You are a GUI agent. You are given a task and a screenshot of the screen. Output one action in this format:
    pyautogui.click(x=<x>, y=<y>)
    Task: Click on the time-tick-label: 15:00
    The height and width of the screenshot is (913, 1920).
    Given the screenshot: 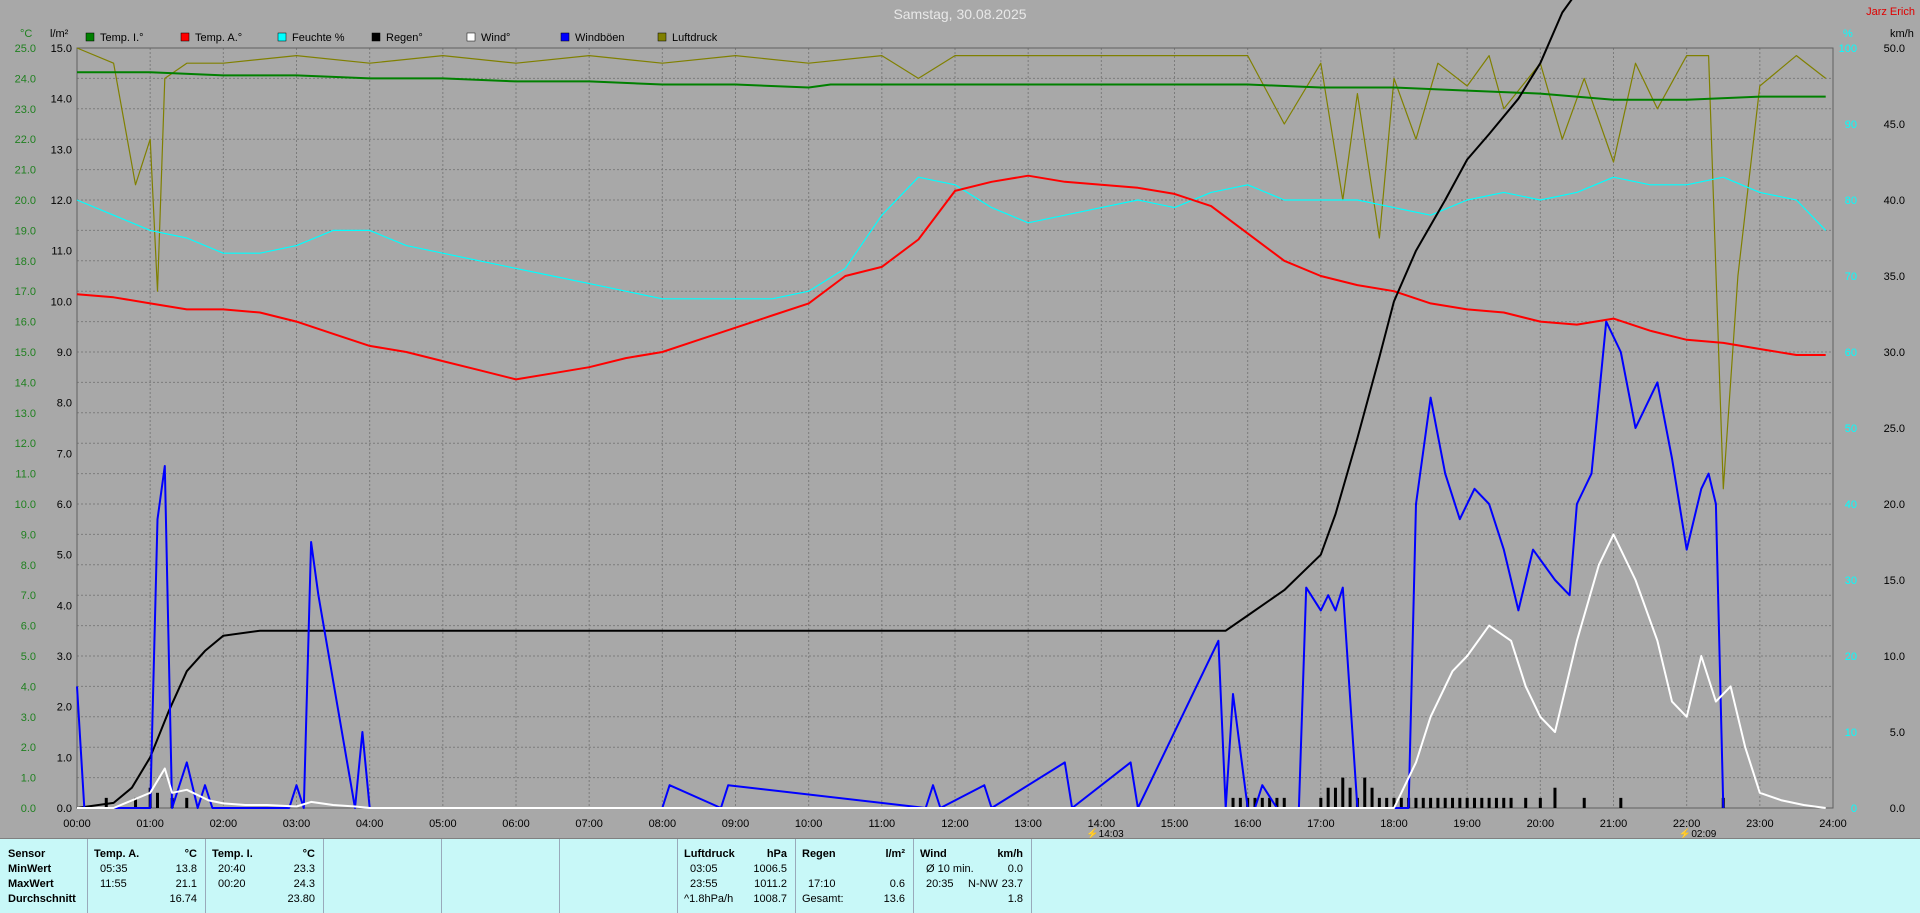 What is the action you would take?
    pyautogui.click(x=1175, y=824)
    